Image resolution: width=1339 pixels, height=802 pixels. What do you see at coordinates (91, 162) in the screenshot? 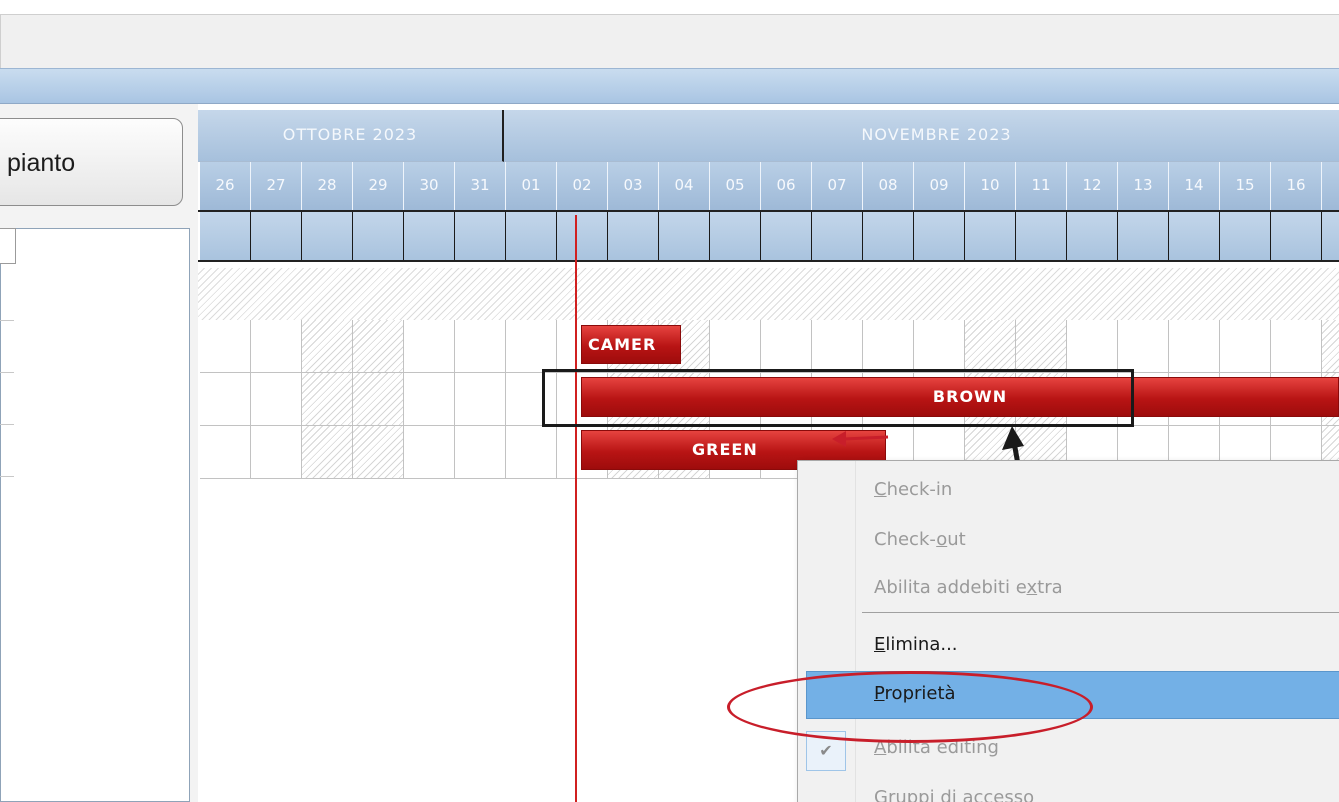
I see `pianto-button: pianto` at bounding box center [91, 162].